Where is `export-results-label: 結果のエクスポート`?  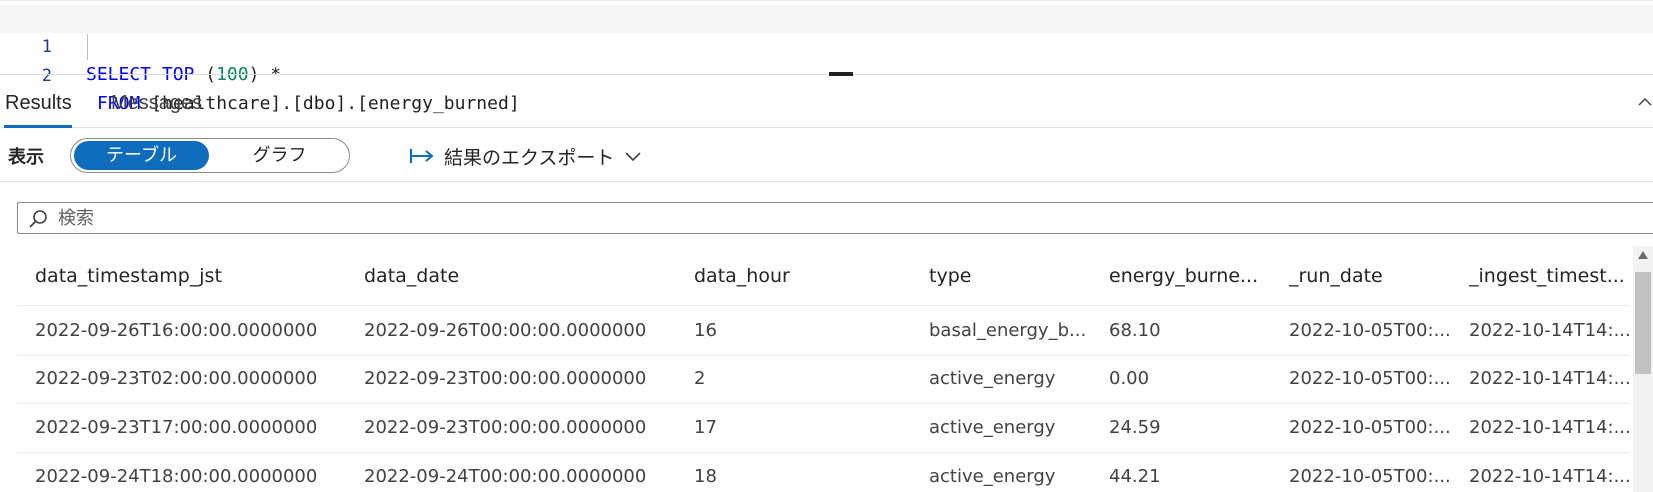
export-results-label: 結果のエクスポート is located at coordinates (529, 157).